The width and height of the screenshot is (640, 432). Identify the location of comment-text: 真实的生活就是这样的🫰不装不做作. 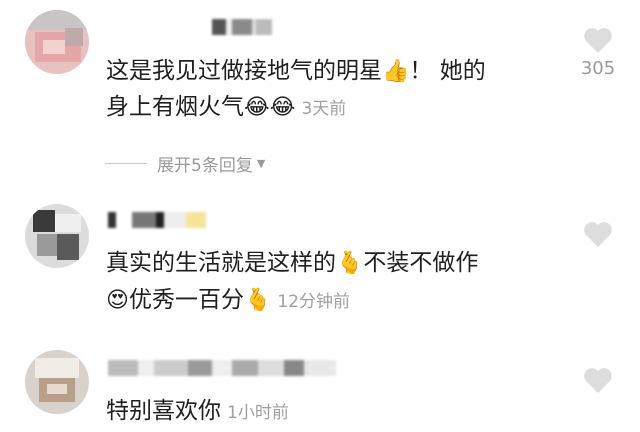
(292, 263).